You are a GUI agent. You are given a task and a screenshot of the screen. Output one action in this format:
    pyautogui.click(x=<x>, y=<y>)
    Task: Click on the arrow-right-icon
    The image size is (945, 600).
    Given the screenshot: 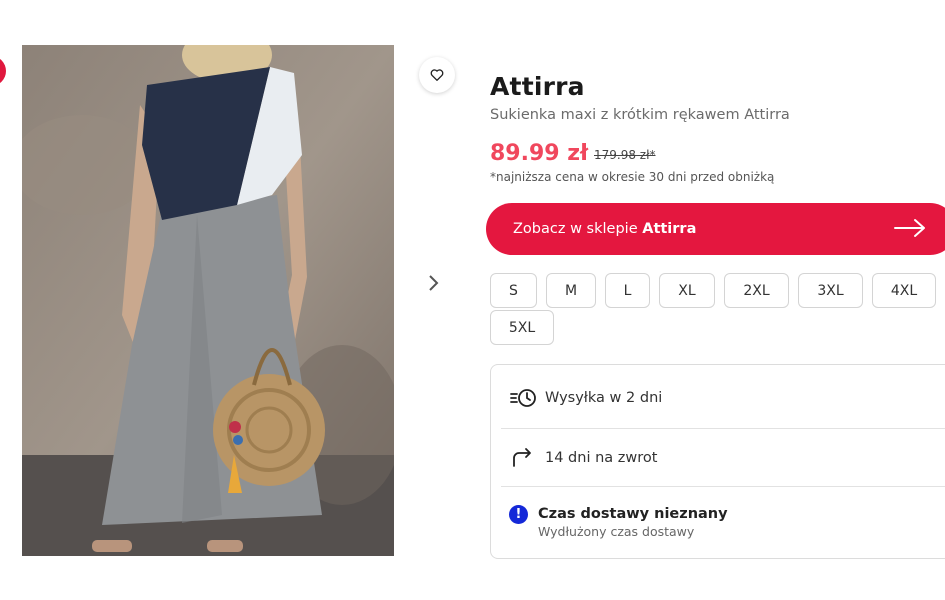 What is the action you would take?
    pyautogui.click(x=909, y=228)
    